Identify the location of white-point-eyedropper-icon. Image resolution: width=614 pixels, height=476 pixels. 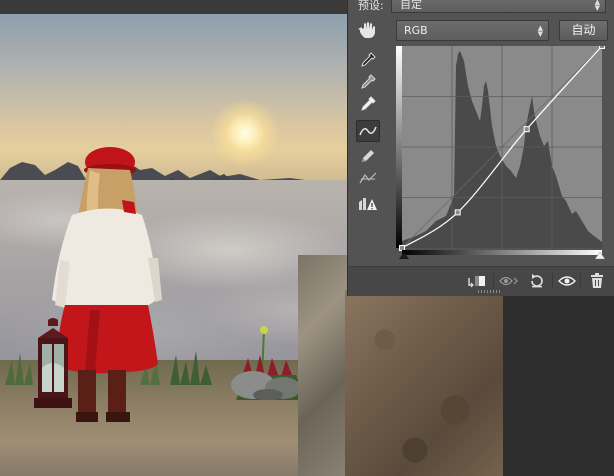
(368, 104).